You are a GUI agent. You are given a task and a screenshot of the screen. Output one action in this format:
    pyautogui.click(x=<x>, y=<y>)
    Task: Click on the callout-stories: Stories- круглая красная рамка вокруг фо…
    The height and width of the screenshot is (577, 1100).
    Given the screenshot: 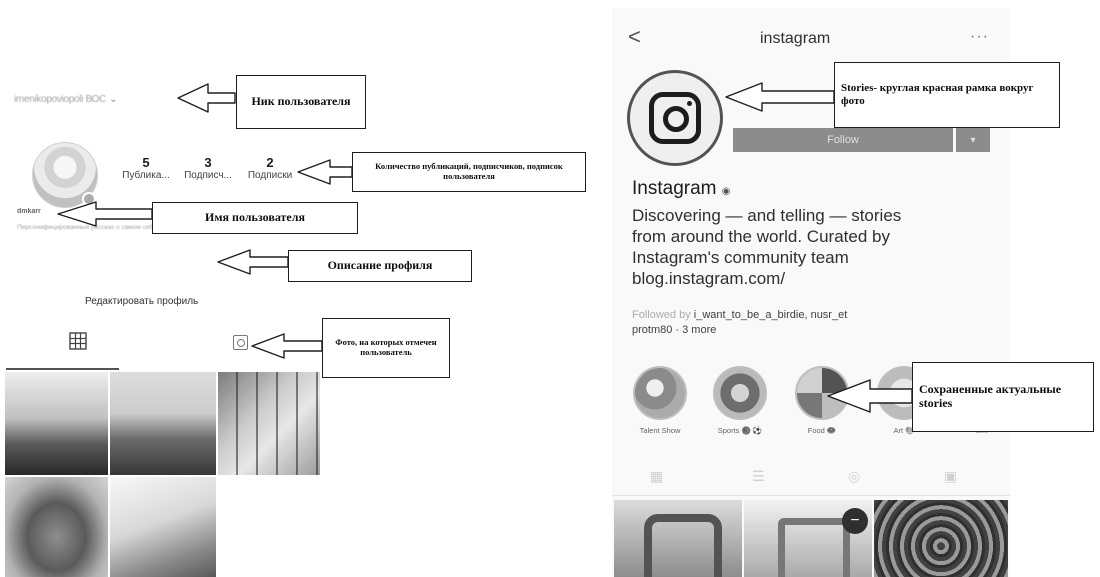 What is the action you would take?
    pyautogui.click(x=947, y=95)
    